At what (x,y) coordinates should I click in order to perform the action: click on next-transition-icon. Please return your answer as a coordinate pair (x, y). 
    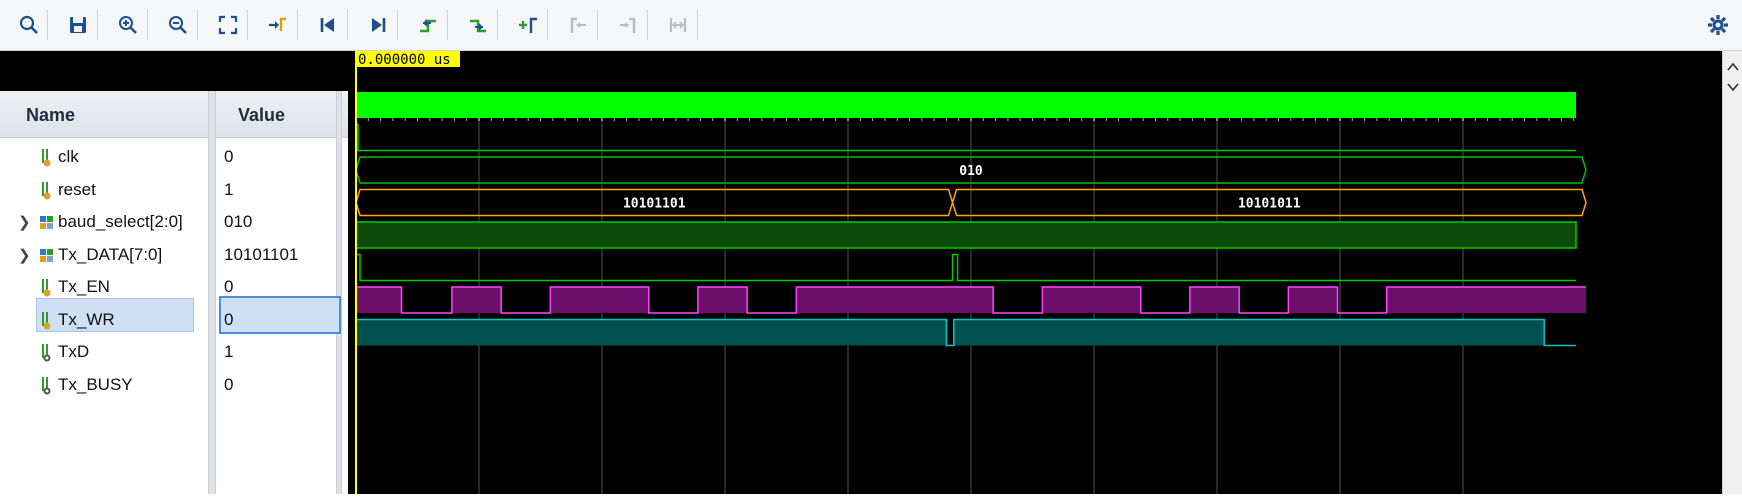
    Looking at the image, I should click on (478, 26).